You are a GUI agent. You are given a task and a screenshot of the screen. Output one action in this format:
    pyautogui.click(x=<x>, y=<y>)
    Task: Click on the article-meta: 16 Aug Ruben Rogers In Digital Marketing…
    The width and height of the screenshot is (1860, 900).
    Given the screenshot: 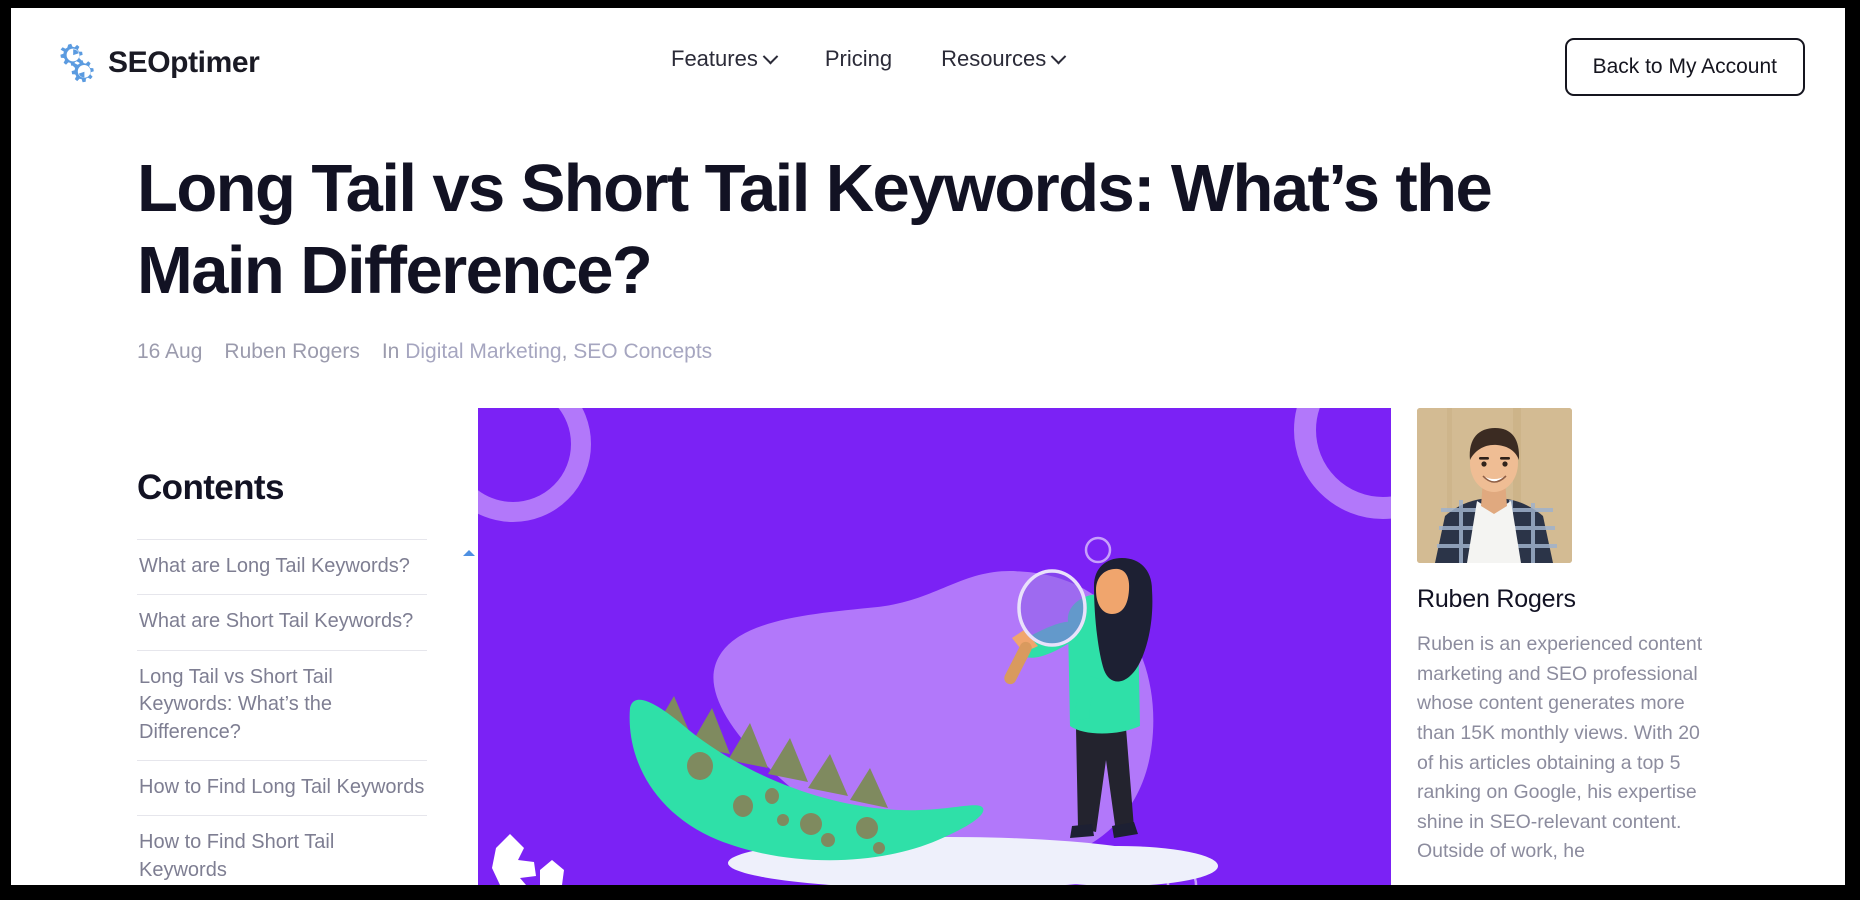 What is the action you would take?
    pyautogui.click(x=877, y=351)
    